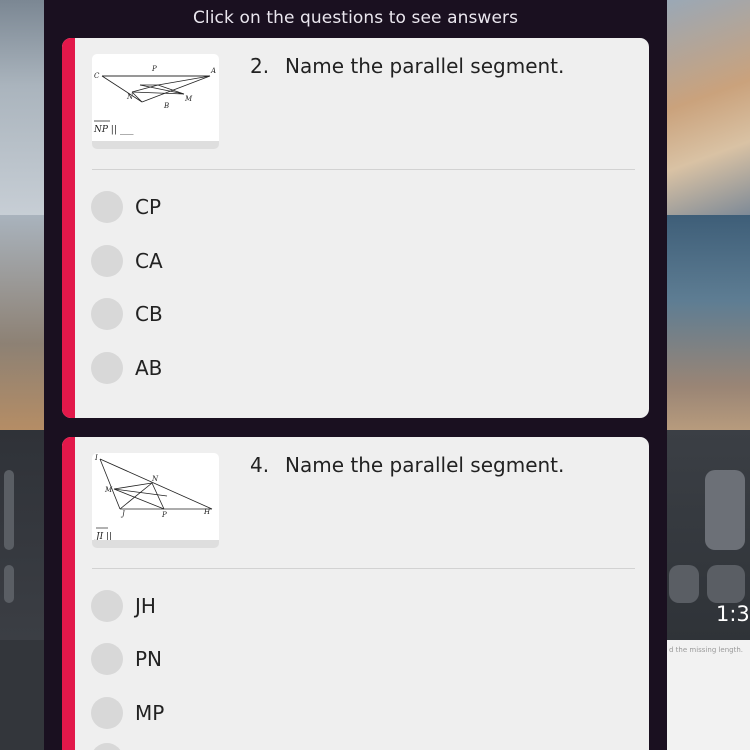 Image resolution: width=750 pixels, height=750 pixels. I want to click on timer-tile, so click(726, 584).